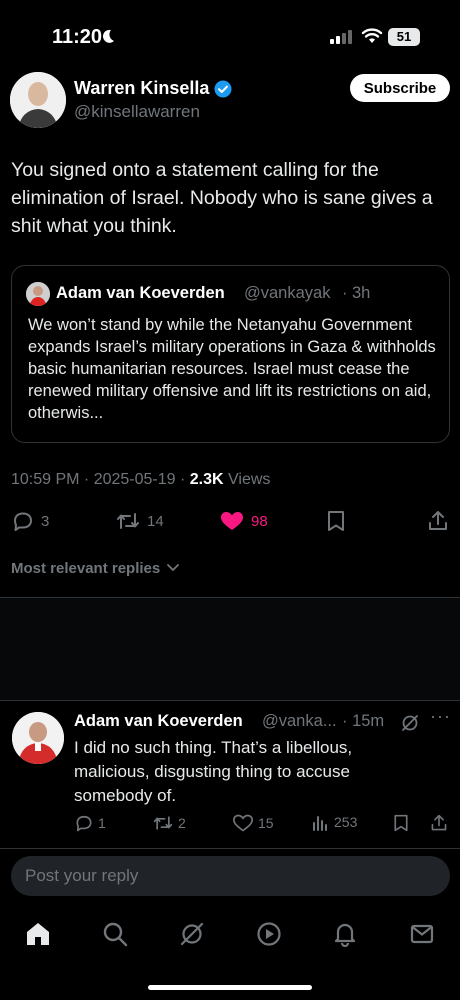 This screenshot has width=460, height=1000. I want to click on repost-count: 14, so click(155, 521).